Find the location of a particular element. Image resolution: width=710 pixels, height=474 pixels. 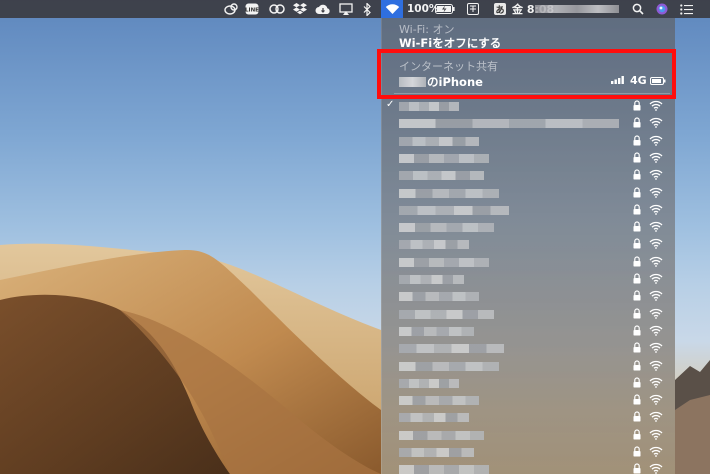

siri-icon is located at coordinates (662, 9).